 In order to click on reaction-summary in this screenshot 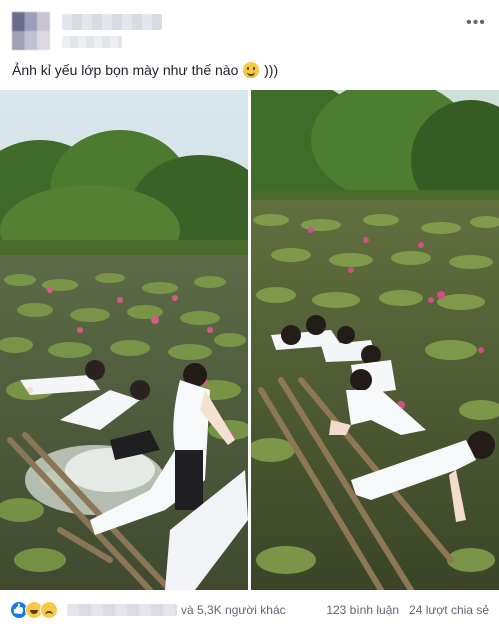, I will do `click(34, 610)`.